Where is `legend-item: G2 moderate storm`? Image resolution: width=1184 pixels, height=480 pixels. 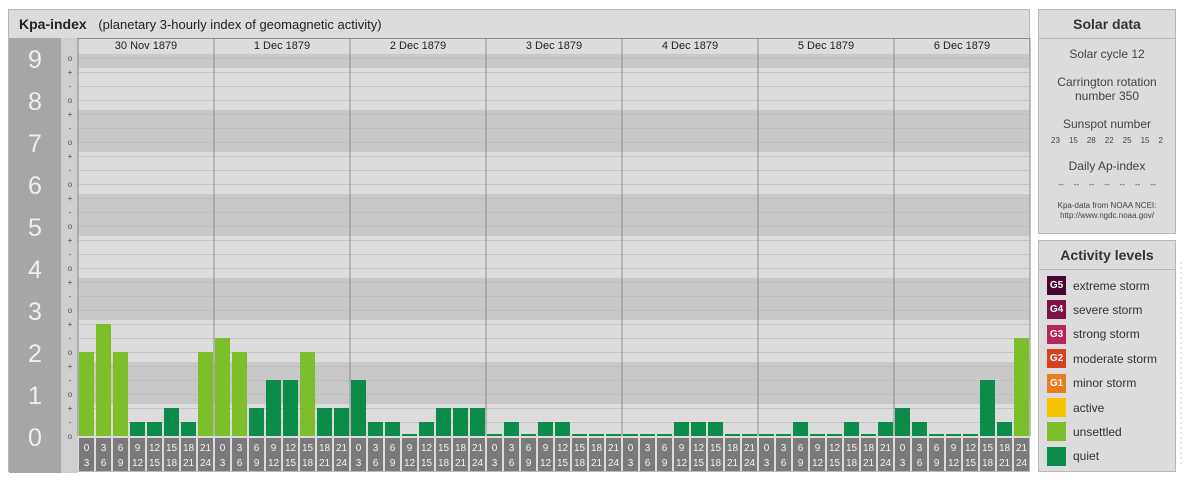 legend-item: G2 moderate storm is located at coordinates (1102, 359).